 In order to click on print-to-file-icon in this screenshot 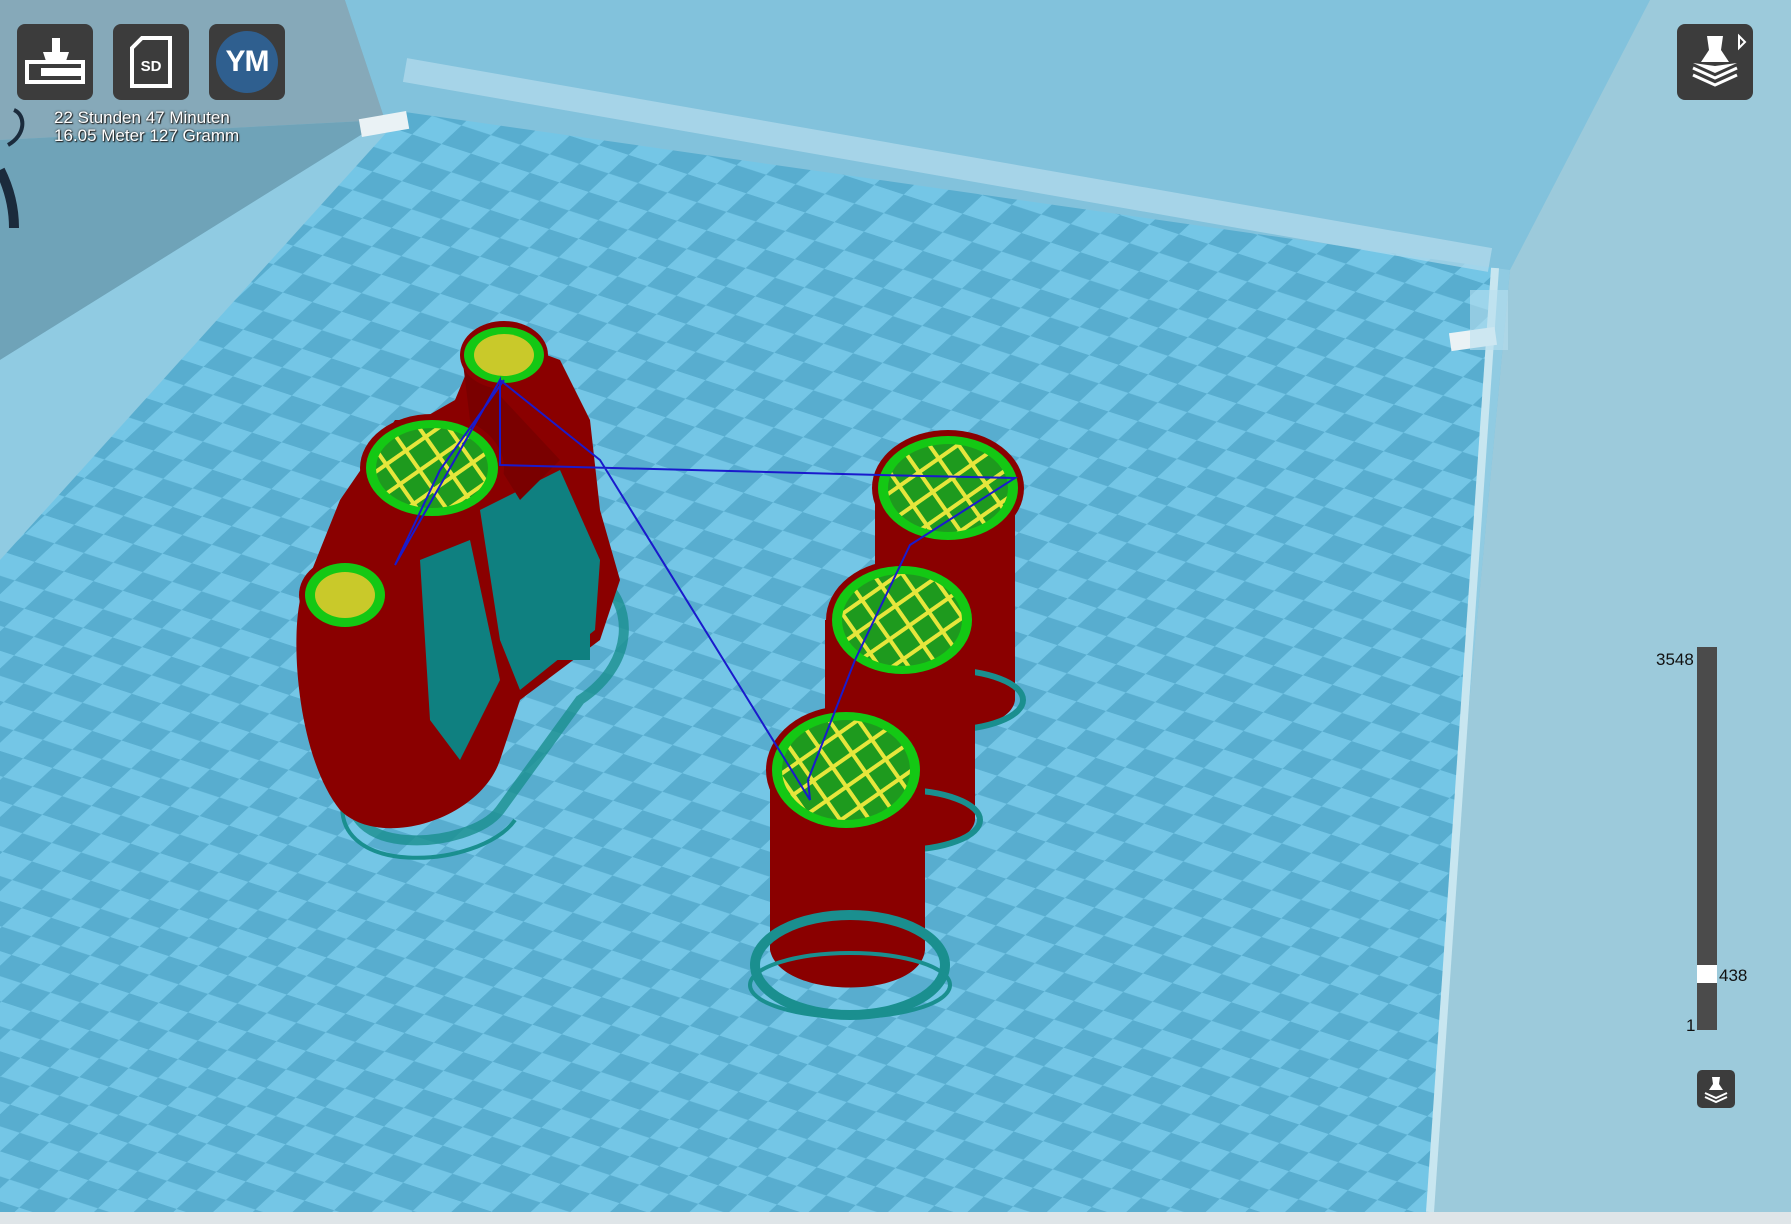, I will do `click(55, 61)`.